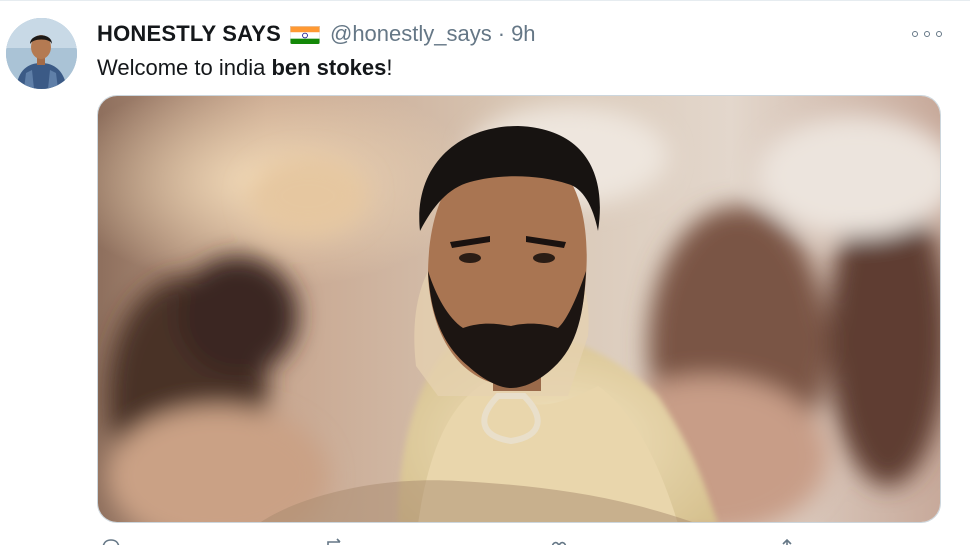 The width and height of the screenshot is (970, 545). What do you see at coordinates (335, 541) in the screenshot?
I see `retweet-icon` at bounding box center [335, 541].